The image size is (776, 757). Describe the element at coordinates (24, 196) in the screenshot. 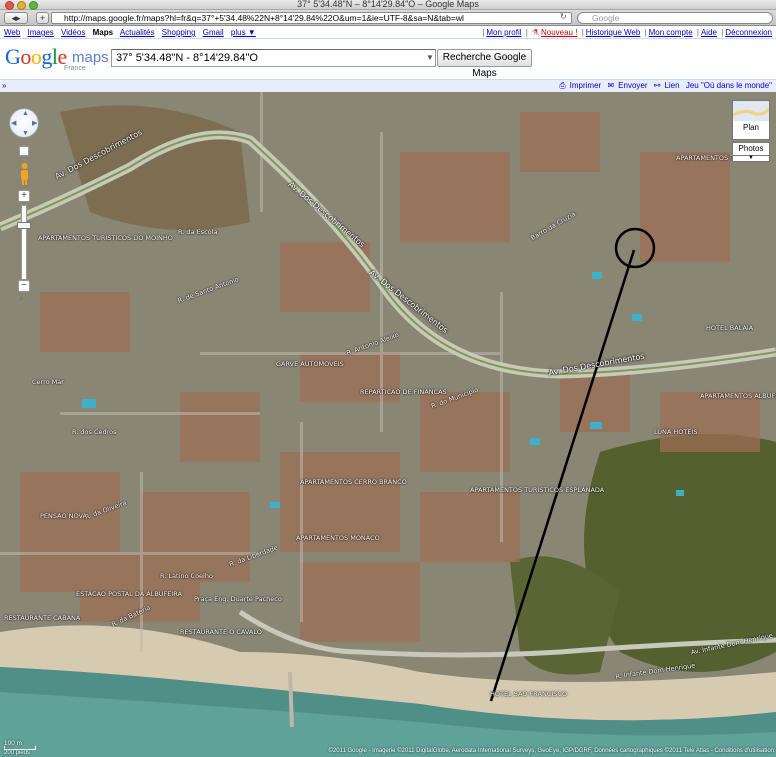

I see `zoom-in-button: +` at that location.